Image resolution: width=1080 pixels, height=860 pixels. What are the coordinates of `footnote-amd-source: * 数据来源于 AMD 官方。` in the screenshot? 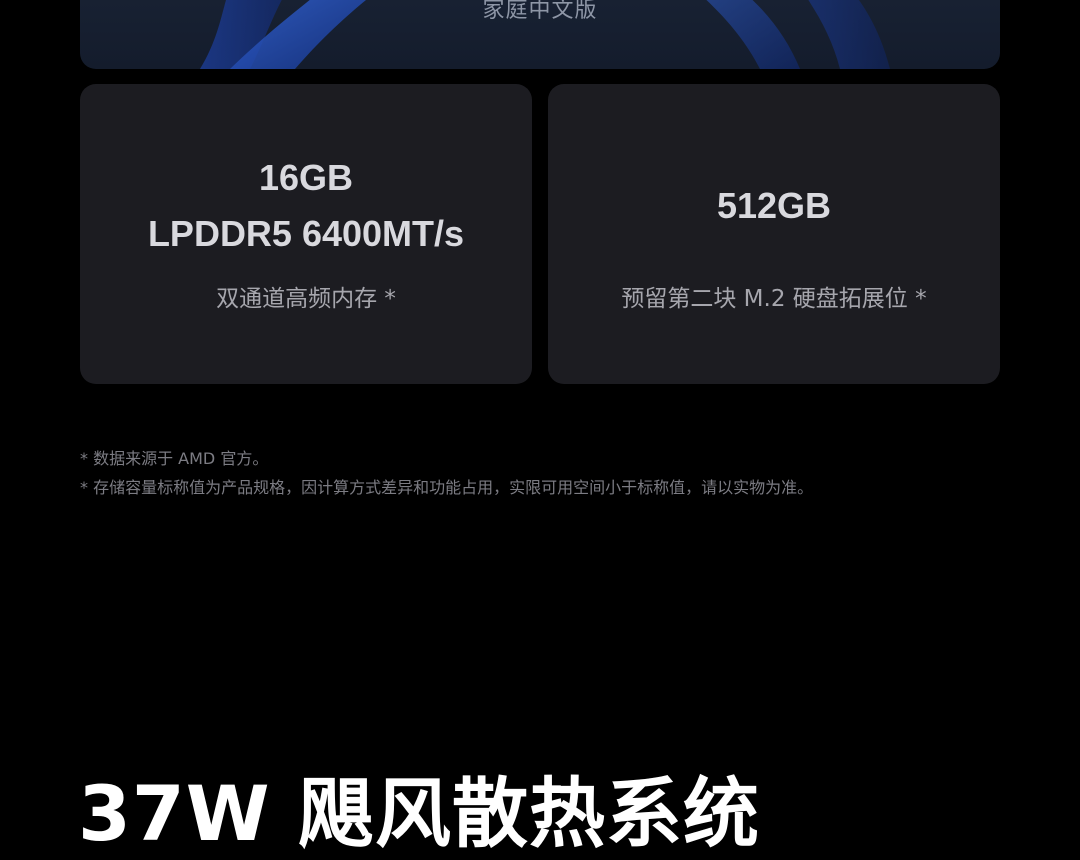 It's located at (174, 458).